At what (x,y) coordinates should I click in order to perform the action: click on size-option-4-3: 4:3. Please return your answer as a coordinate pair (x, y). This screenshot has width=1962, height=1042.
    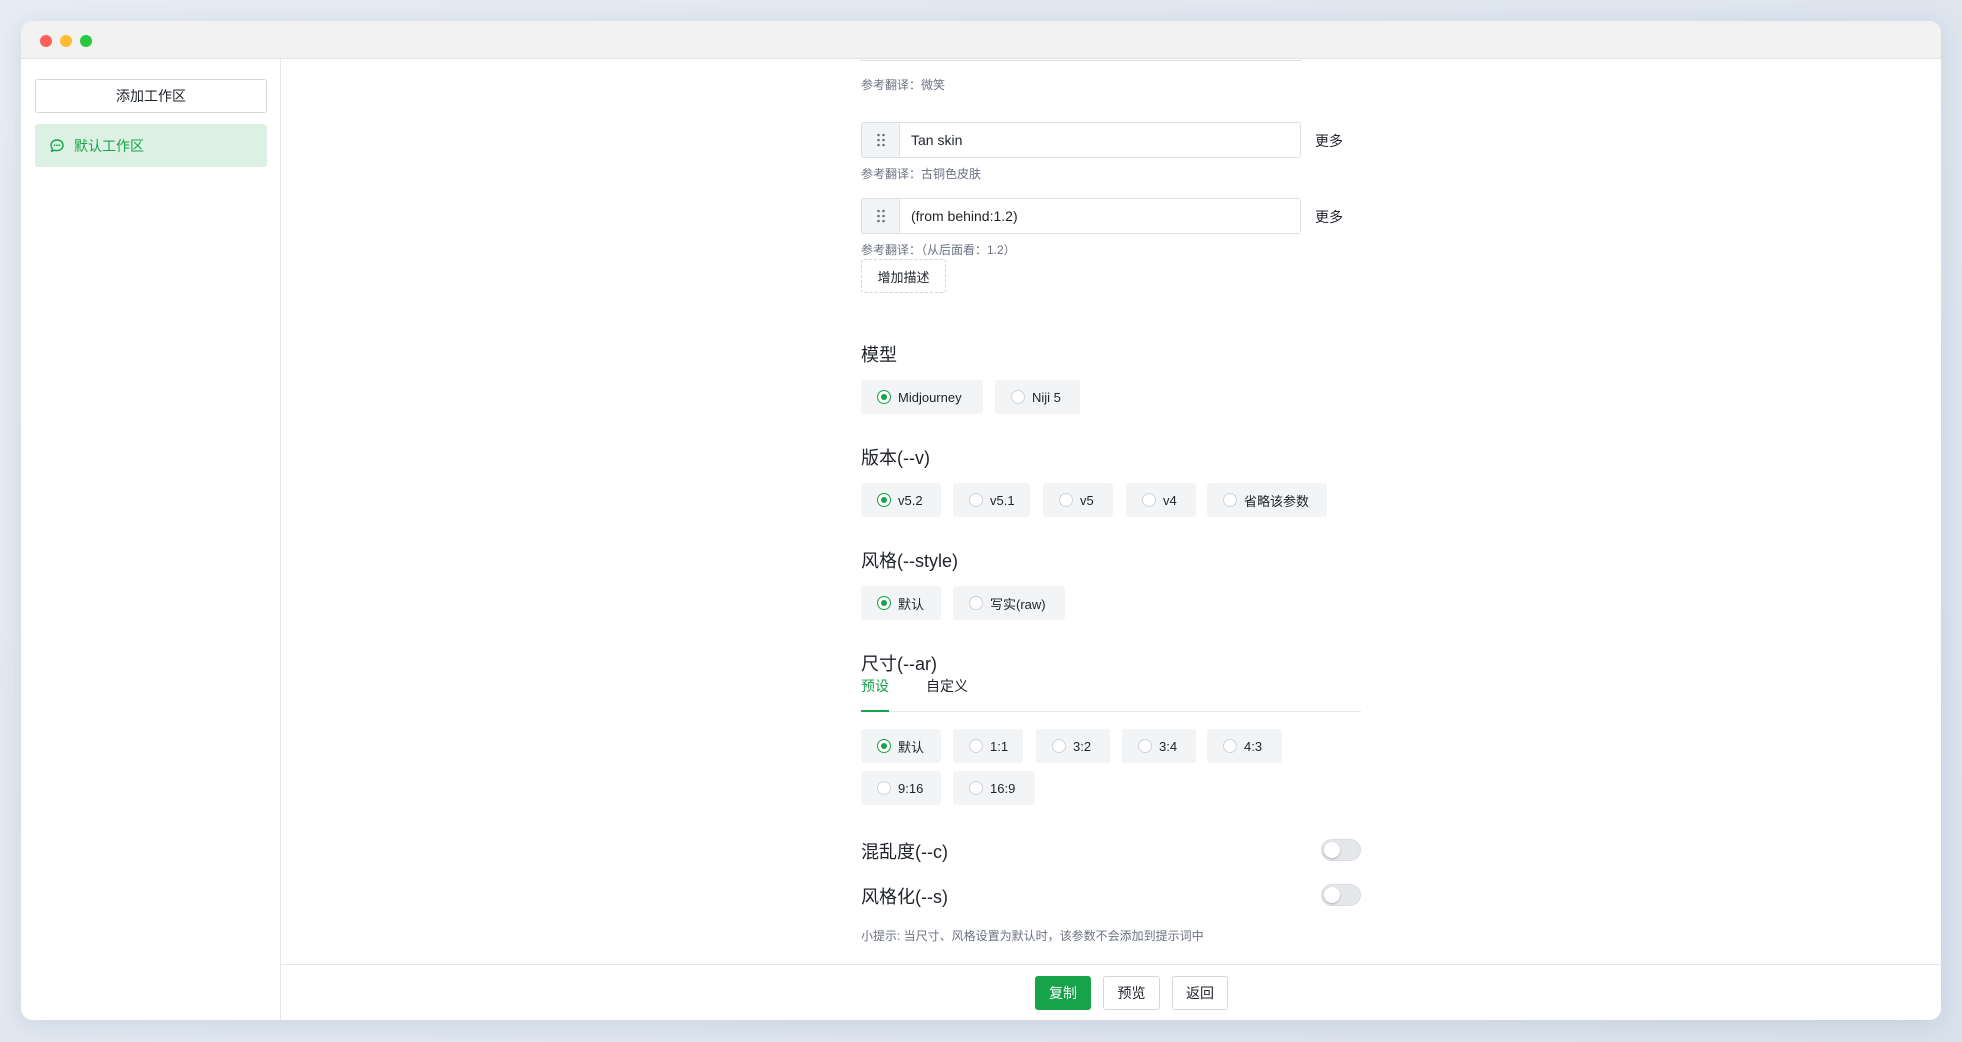
    Looking at the image, I should click on (1244, 746).